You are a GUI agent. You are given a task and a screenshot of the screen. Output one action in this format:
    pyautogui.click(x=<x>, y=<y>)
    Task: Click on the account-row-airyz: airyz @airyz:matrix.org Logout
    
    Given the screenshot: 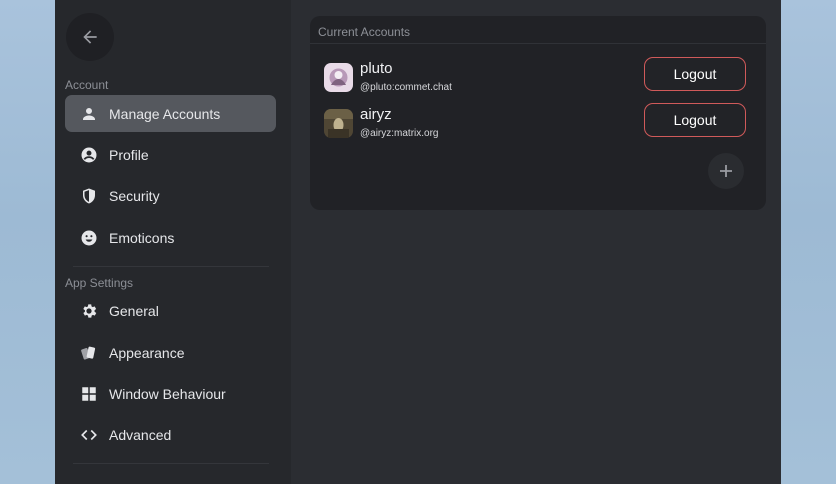 What is the action you would take?
    pyautogui.click(x=539, y=124)
    